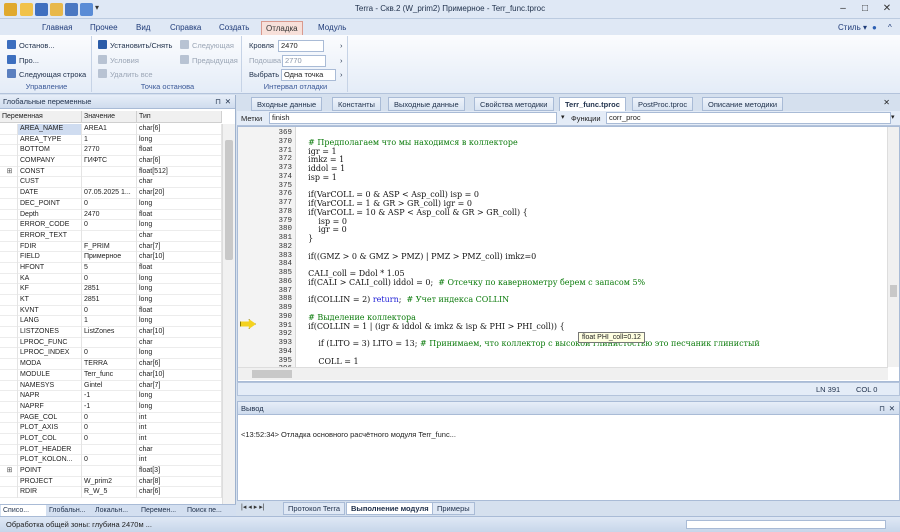  I want to click on table-row: RDIR R_W_5 char[6], so click(111, 493).